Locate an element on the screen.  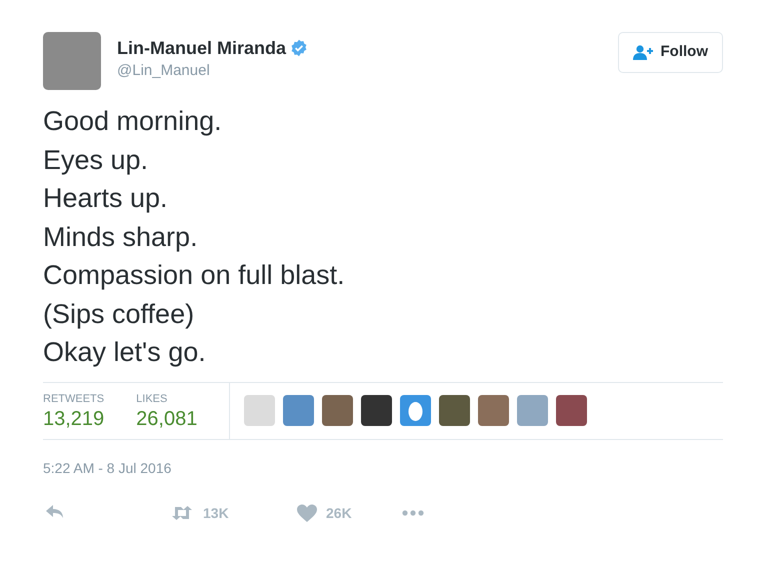
action-count: 13K is located at coordinates (216, 513).